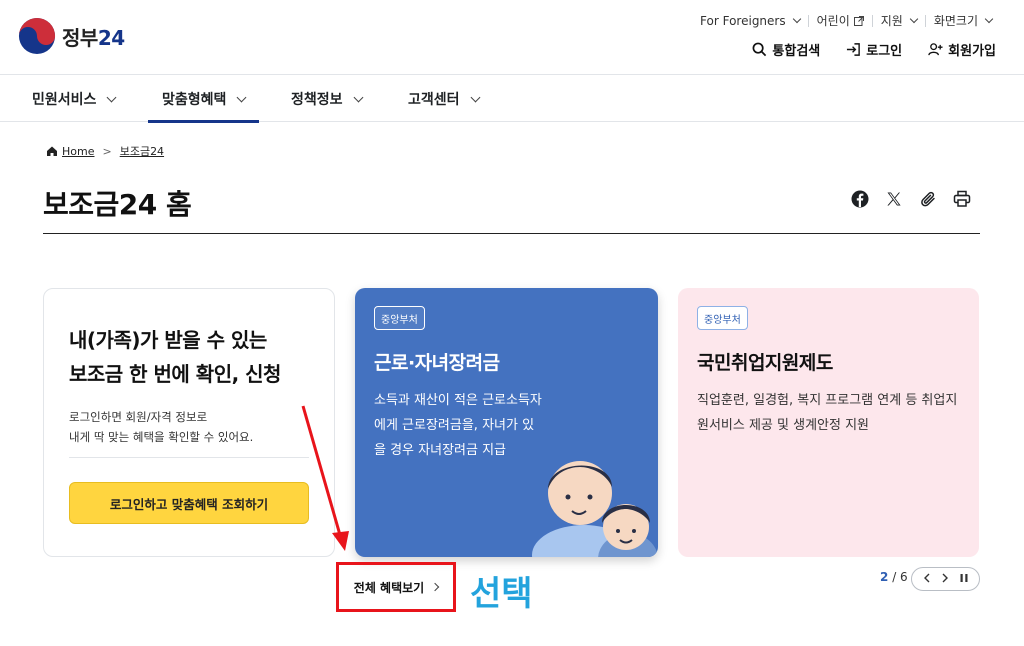  Describe the element at coordinates (512, 98) in the screenshot. I see `main-navigation: 민원서비스 맞춤형혜택 정책정보 고객센터` at that location.